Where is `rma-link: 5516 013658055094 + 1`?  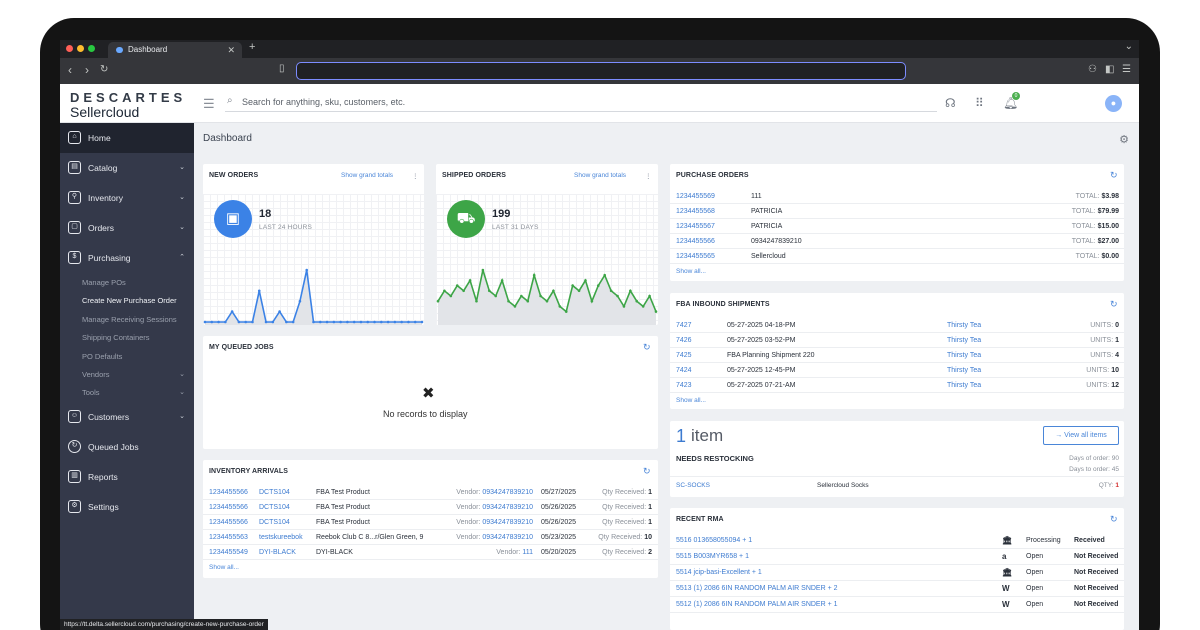
rma-link: 5516 013658055094 + 1 is located at coordinates (714, 541).